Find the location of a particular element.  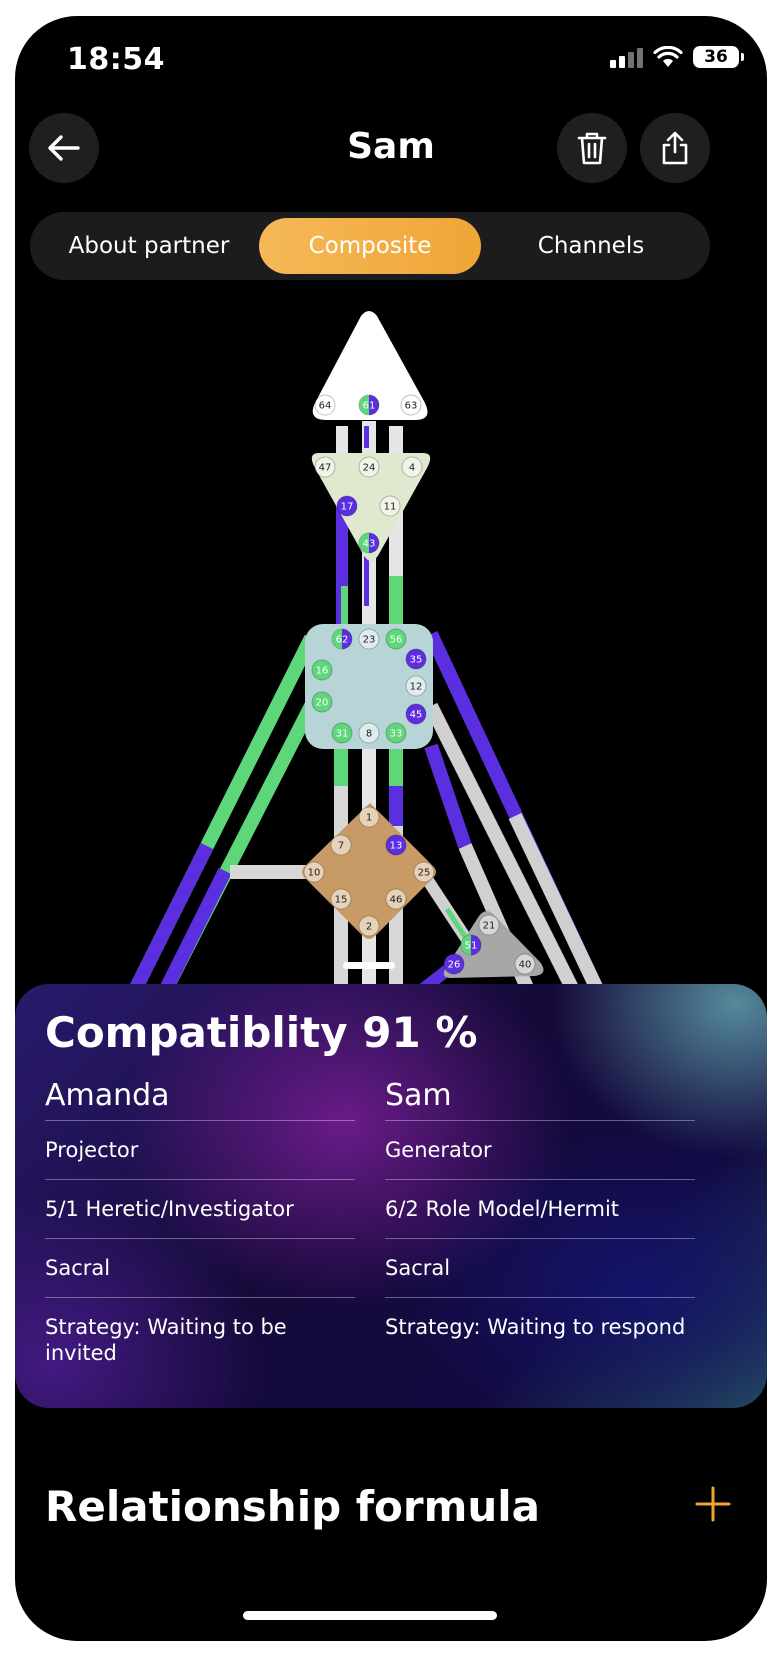

gate-1: 1 is located at coordinates (369, 817).